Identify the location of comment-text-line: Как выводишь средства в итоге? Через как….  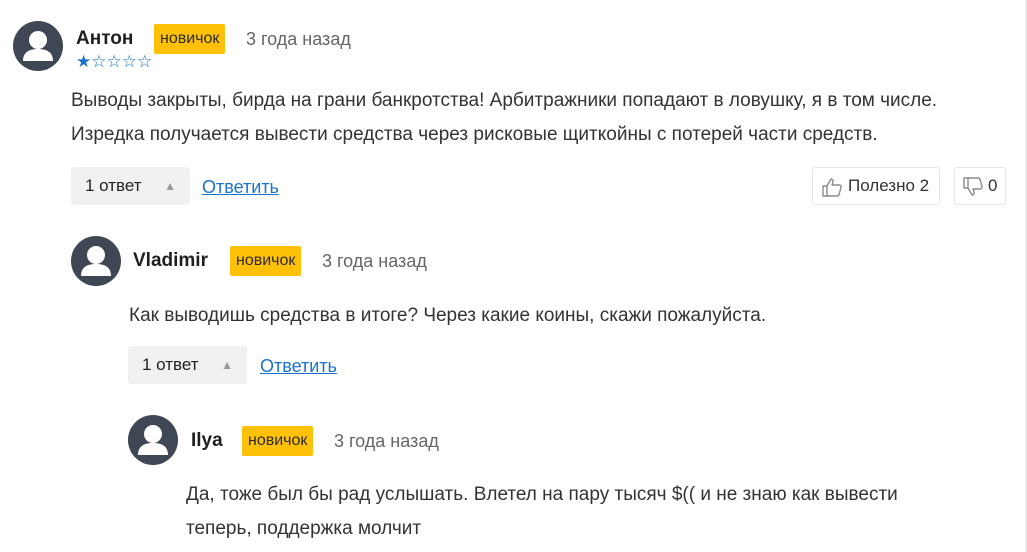
(448, 315).